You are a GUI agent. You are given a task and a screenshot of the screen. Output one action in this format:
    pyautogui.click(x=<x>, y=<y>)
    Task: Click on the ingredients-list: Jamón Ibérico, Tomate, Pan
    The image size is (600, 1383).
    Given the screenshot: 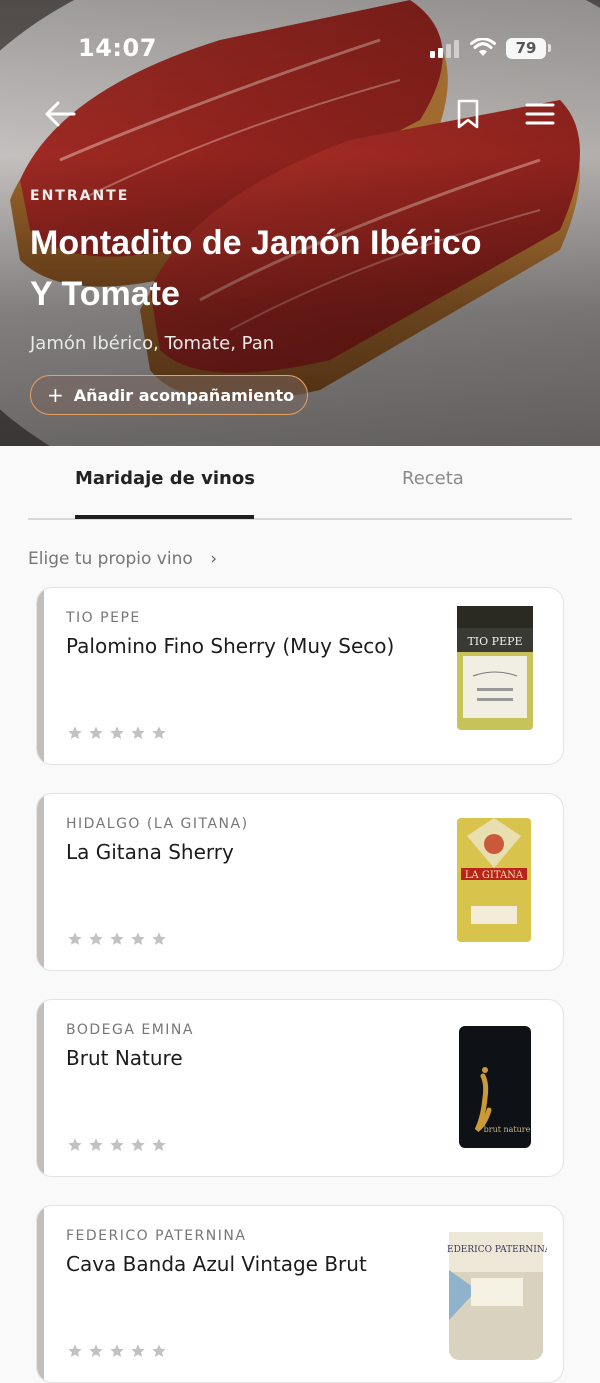 What is the action you would take?
    pyautogui.click(x=152, y=343)
    